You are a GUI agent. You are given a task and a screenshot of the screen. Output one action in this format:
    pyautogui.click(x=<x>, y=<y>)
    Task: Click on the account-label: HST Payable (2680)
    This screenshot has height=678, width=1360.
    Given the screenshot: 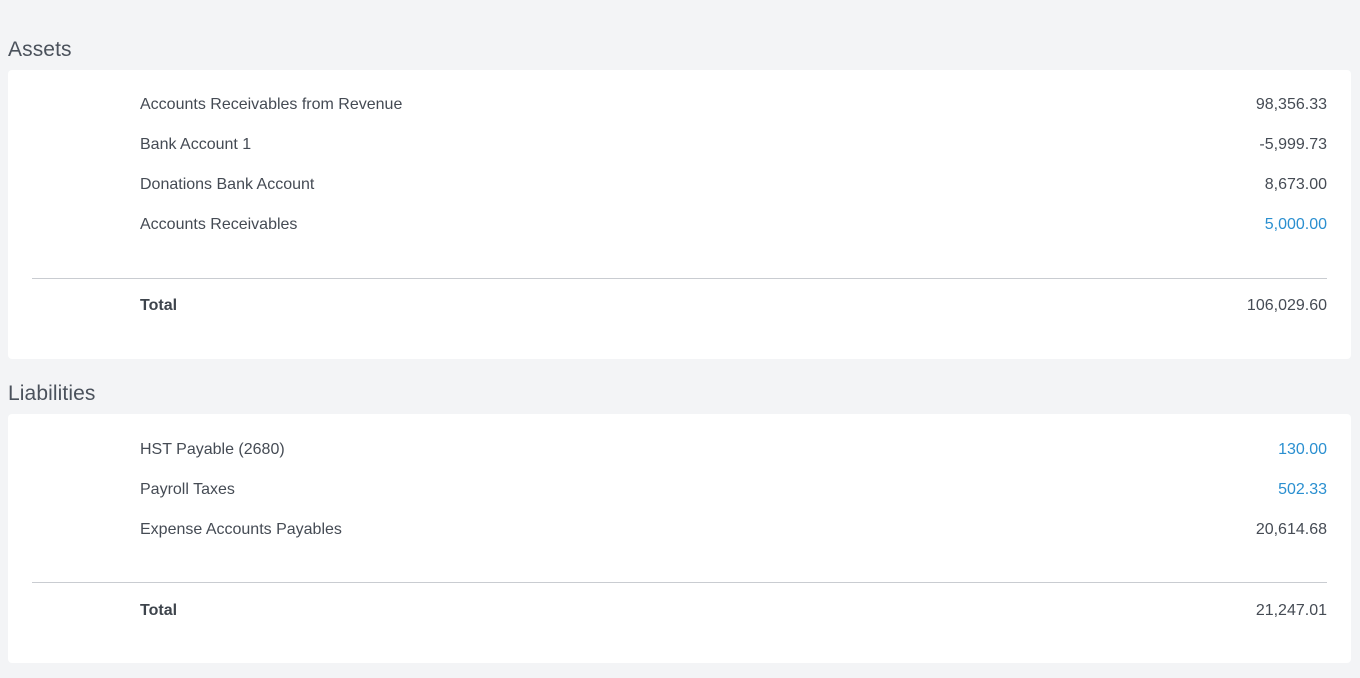 What is the action you would take?
    pyautogui.click(x=212, y=449)
    